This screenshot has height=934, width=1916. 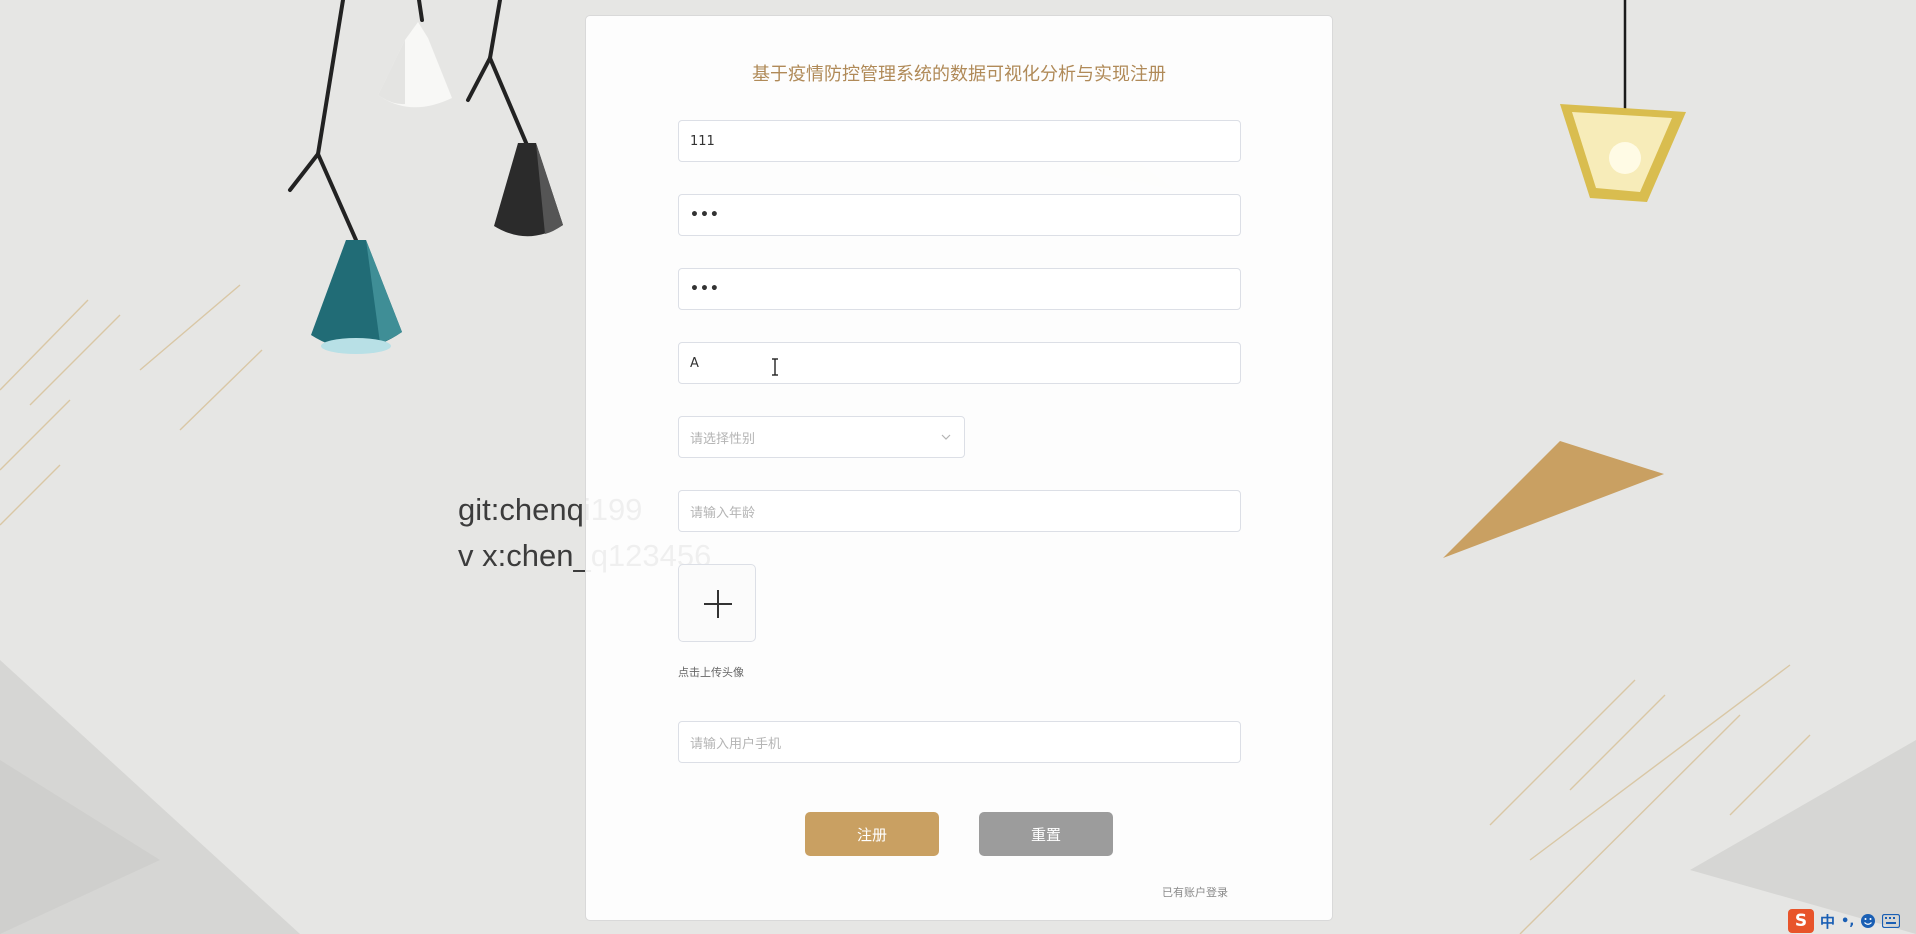 What do you see at coordinates (959, 289) in the screenshot?
I see `confirm-password-input: •••` at bounding box center [959, 289].